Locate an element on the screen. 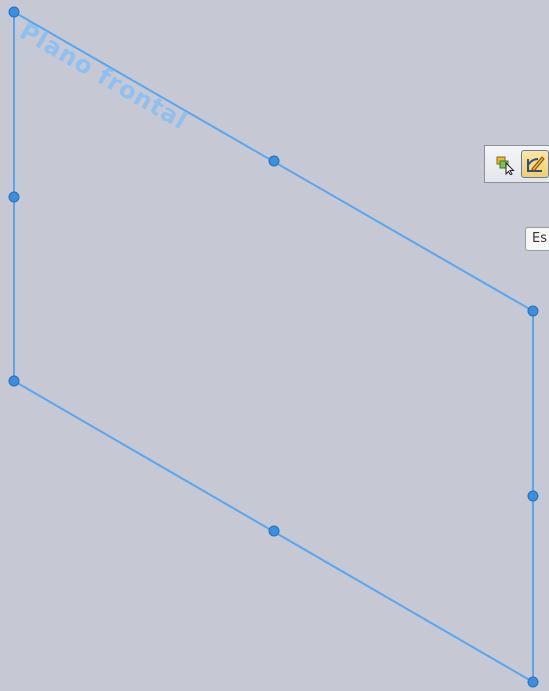 The width and height of the screenshot is (549, 691). plane-name-label: Plano frontal is located at coordinates (103, 76).